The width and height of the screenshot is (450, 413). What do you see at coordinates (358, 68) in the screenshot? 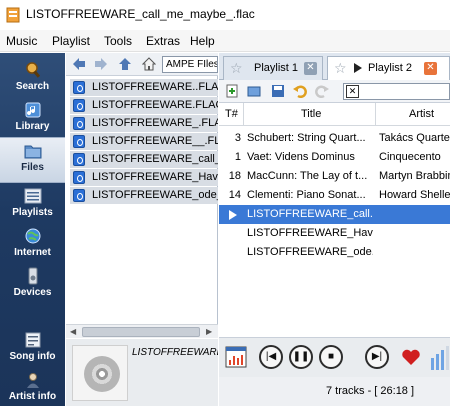
I see `play-indicator-icon` at bounding box center [358, 68].